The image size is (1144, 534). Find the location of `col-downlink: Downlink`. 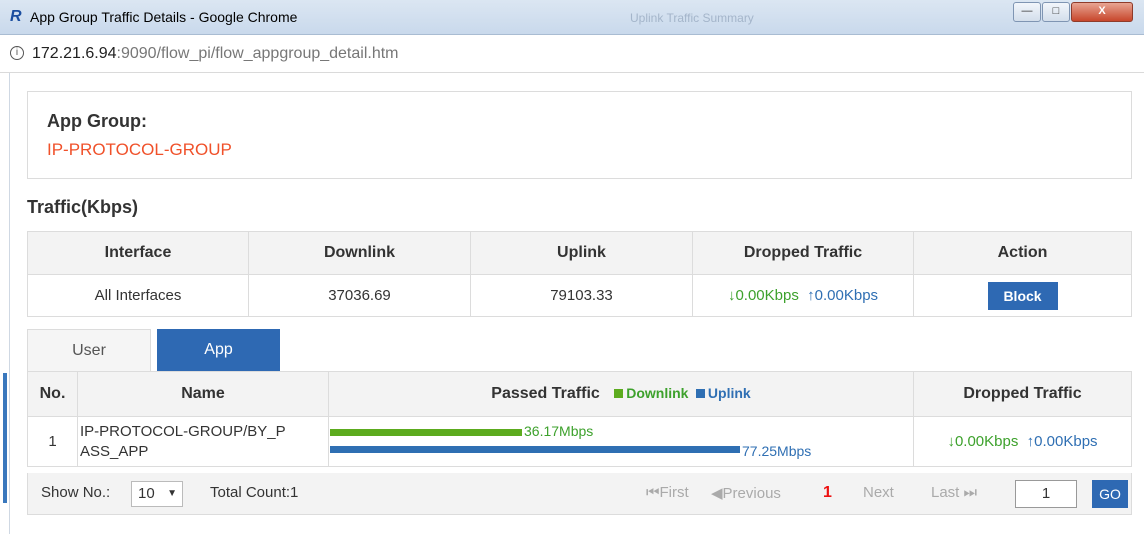

col-downlink: Downlink is located at coordinates (359, 253).